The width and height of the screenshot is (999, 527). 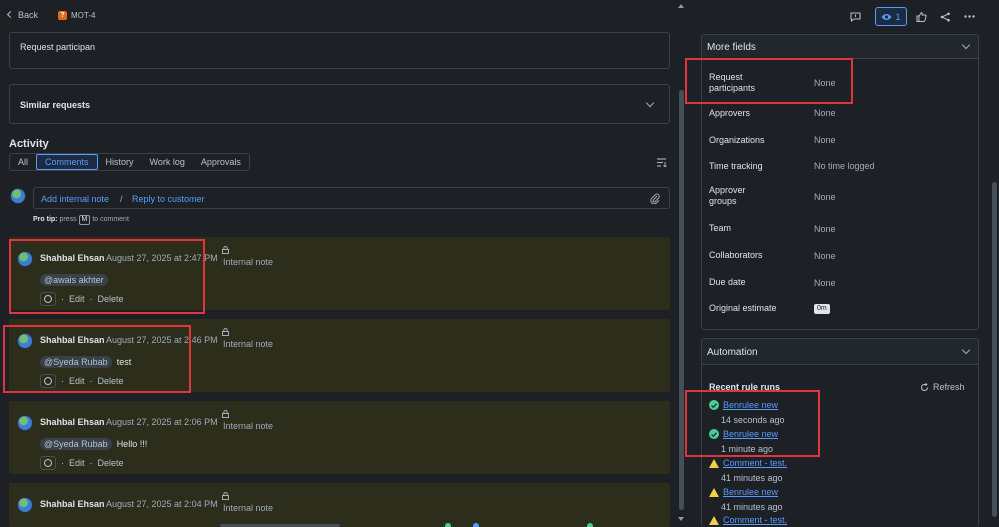 I want to click on issue-key-link: ? MOT-4, so click(x=76, y=15).